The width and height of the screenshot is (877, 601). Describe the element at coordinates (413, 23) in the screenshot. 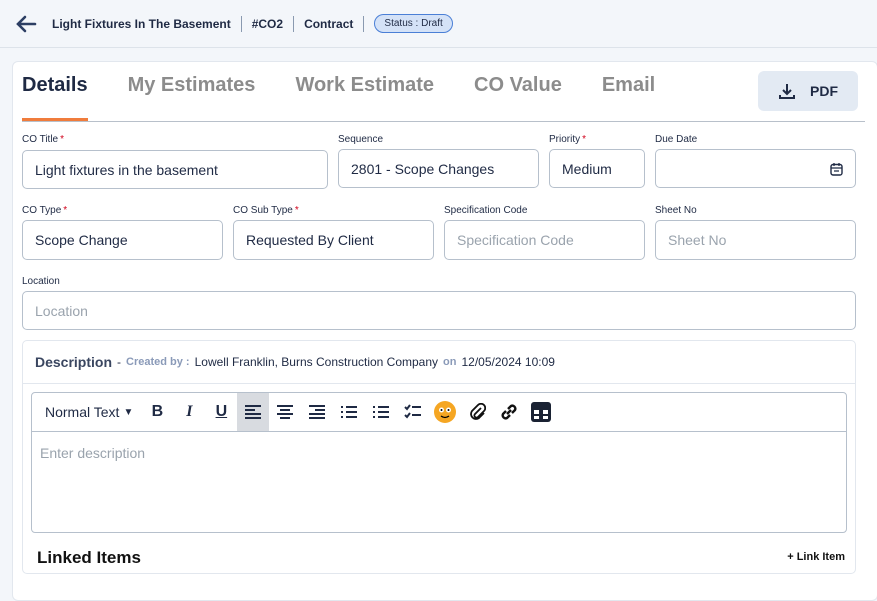

I see `status-badge: Status : Draft` at that location.